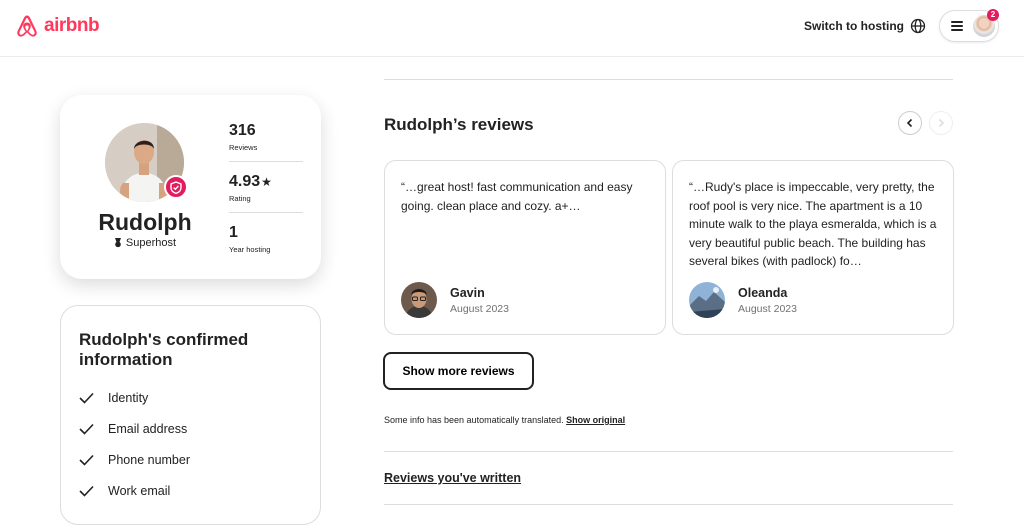 Image resolution: width=1024 pixels, height=525 pixels. Describe the element at coordinates (452, 478) in the screenshot. I see `reviews-written-link: Reviews you've written` at that location.